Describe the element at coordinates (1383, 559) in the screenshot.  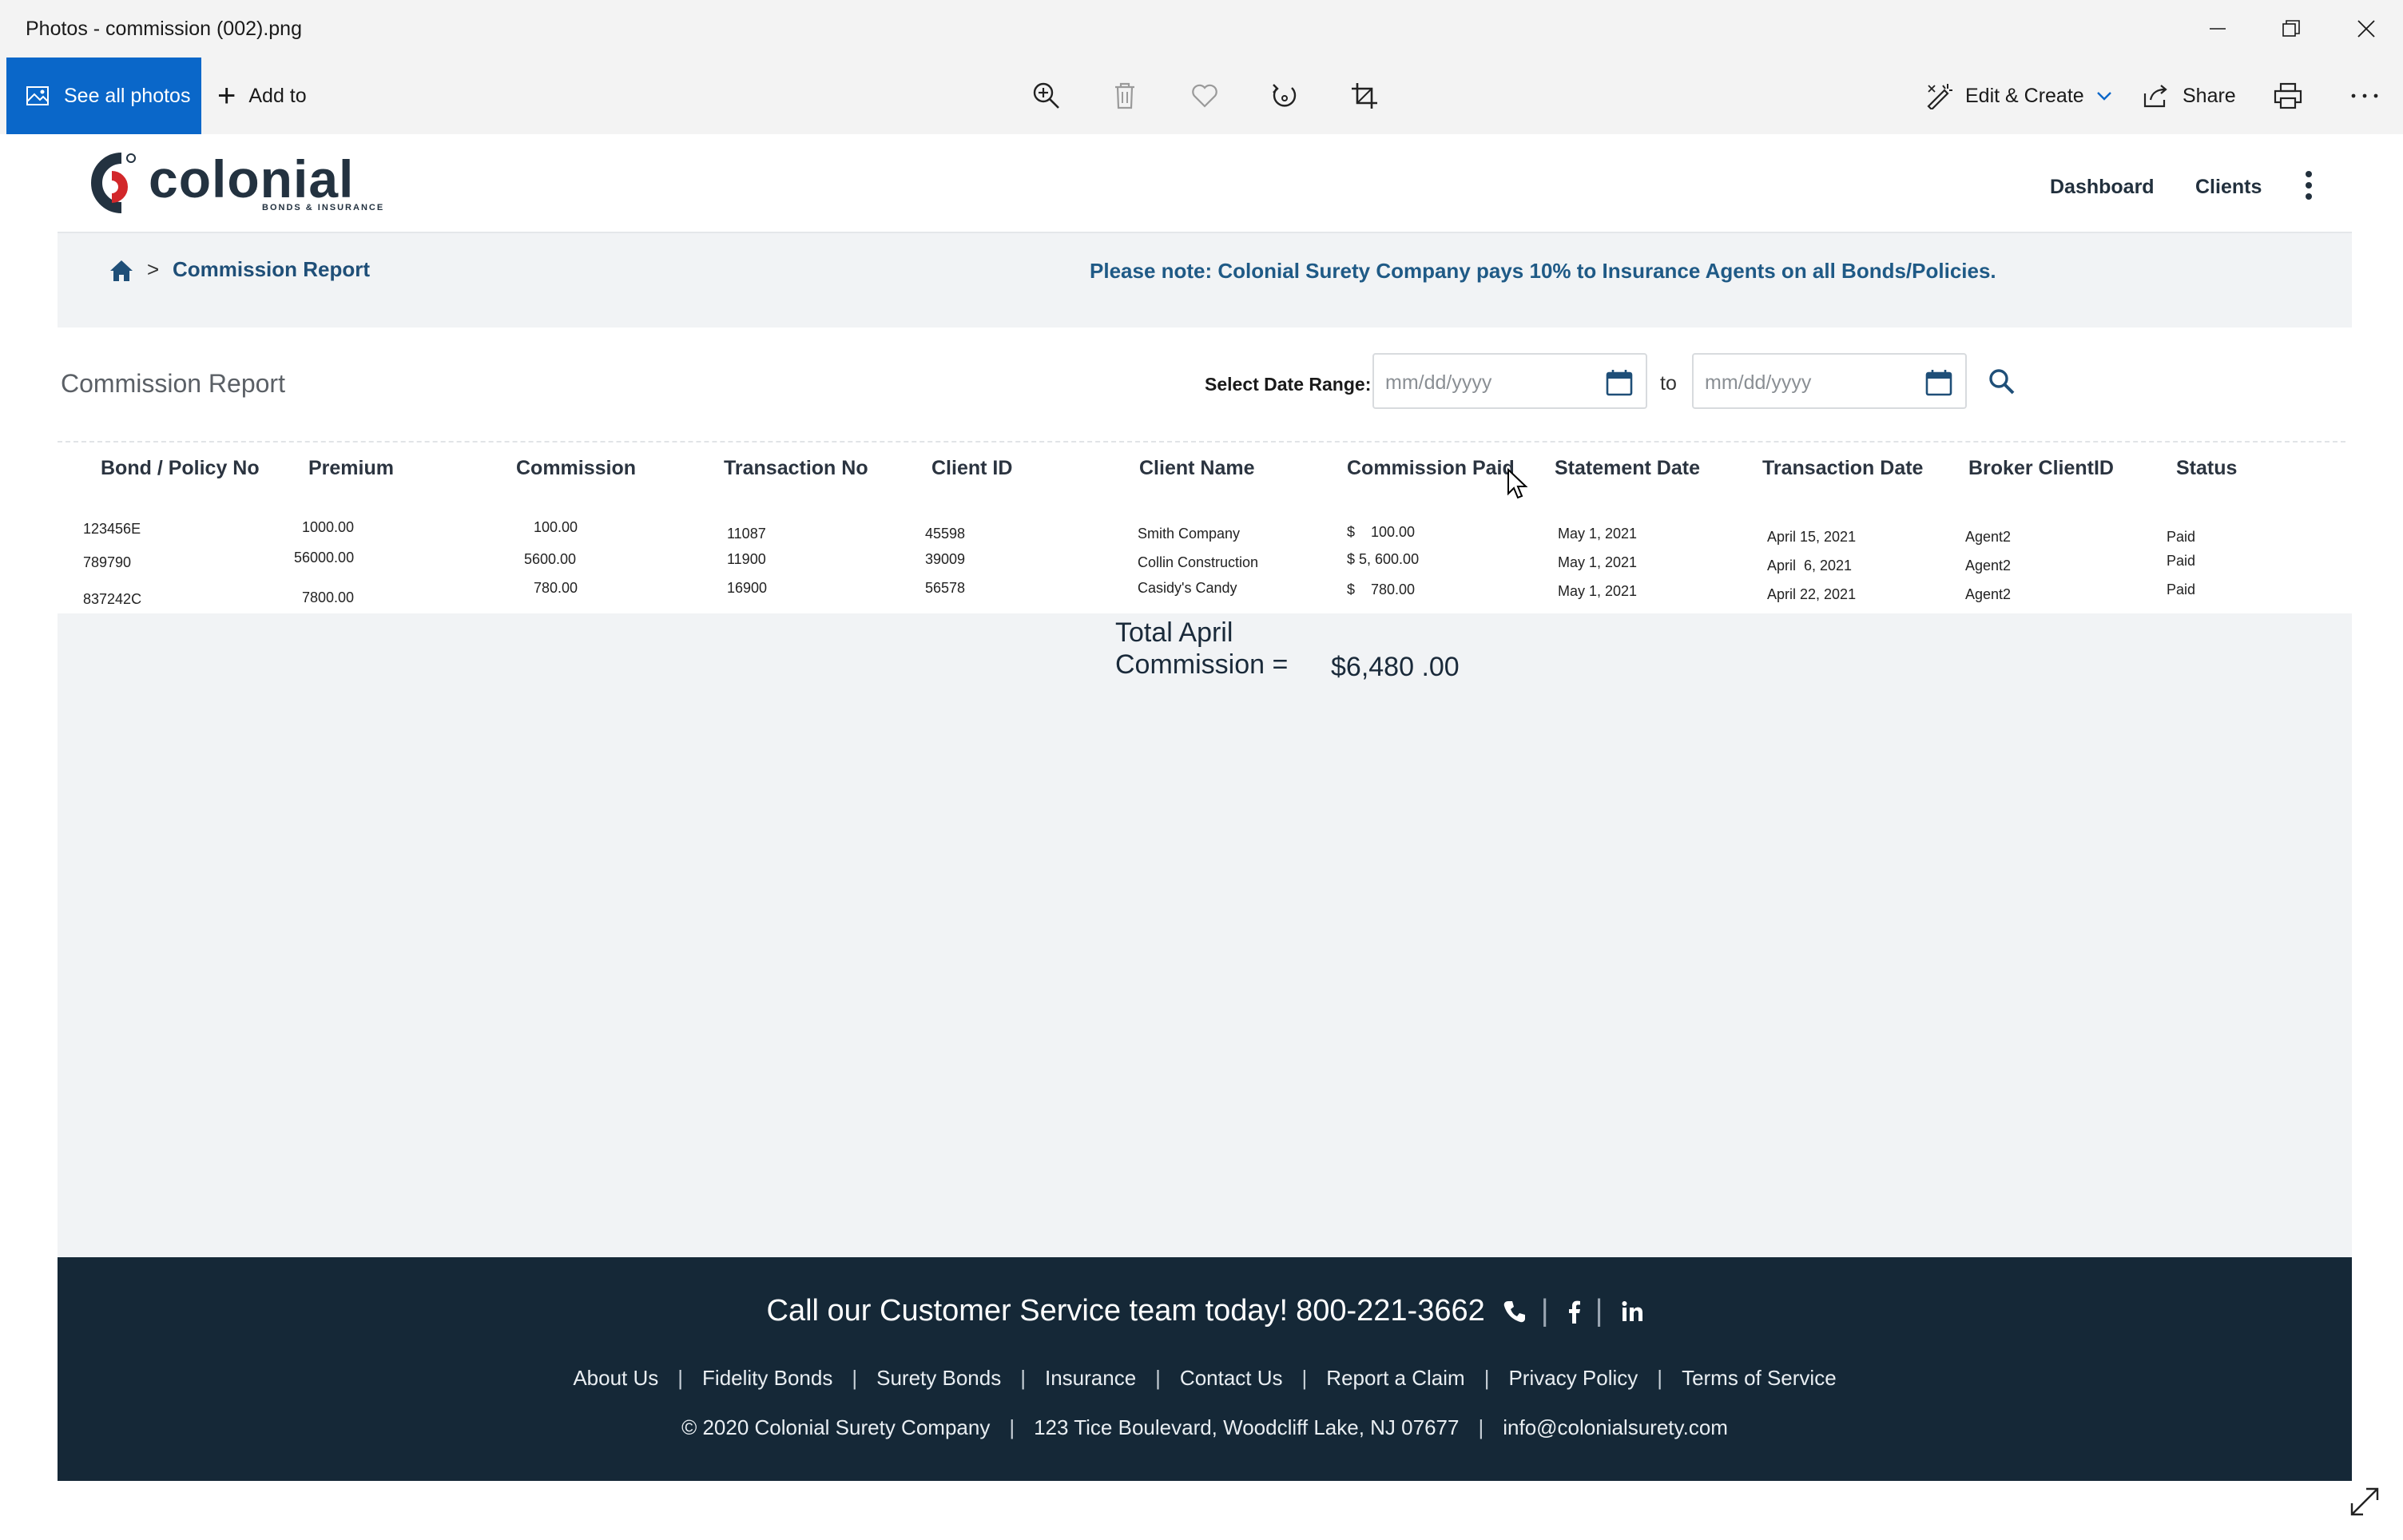
I see `cell-commission-paid: $ 5, 600.00` at that location.